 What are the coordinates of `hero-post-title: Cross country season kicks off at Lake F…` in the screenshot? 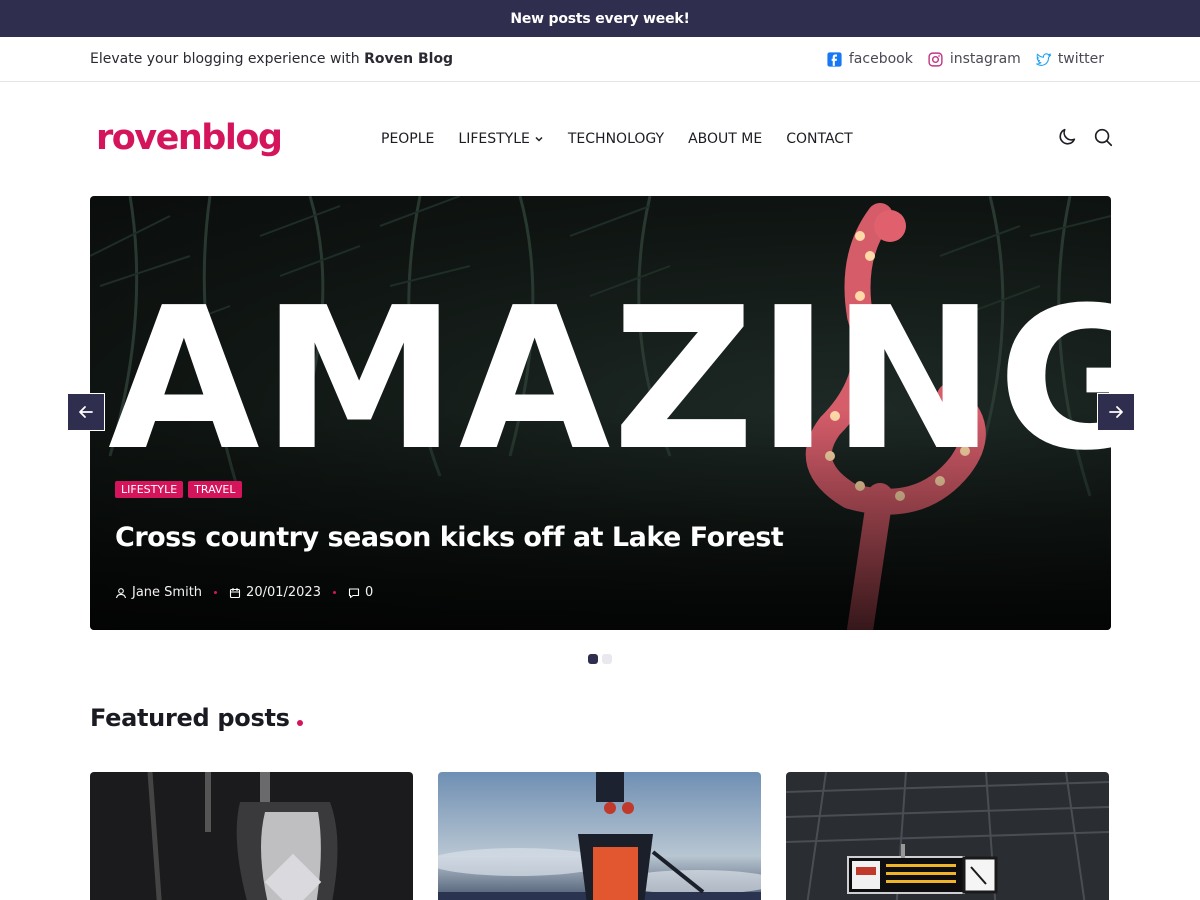 It's located at (449, 537).